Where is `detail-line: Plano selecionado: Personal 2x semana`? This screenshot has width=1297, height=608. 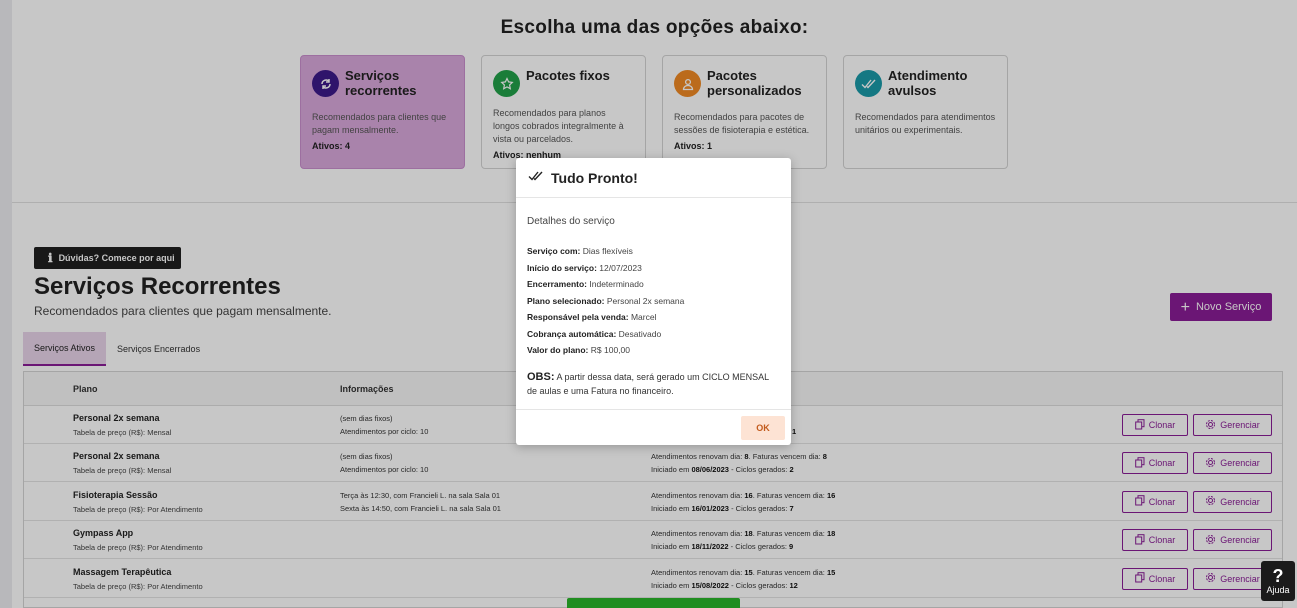
detail-line: Plano selecionado: Personal 2x semana is located at coordinates (653, 301).